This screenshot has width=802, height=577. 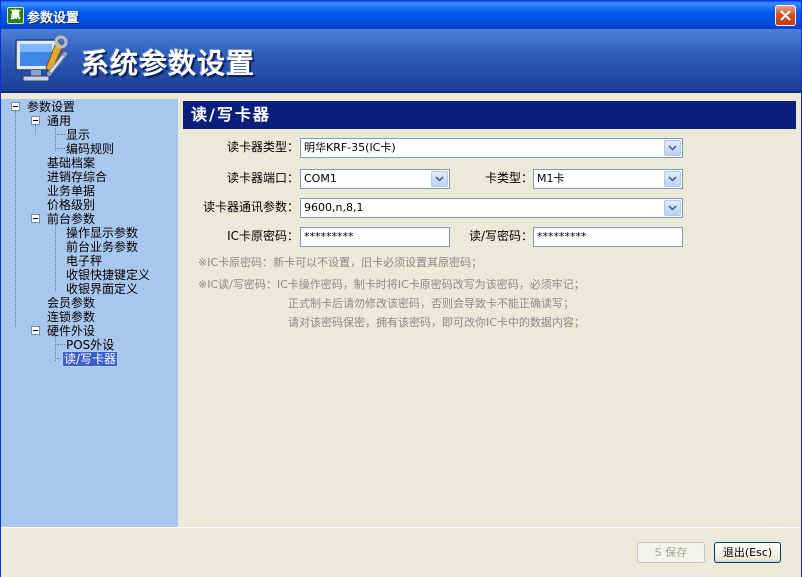 I want to click on close-icon, so click(x=785, y=15).